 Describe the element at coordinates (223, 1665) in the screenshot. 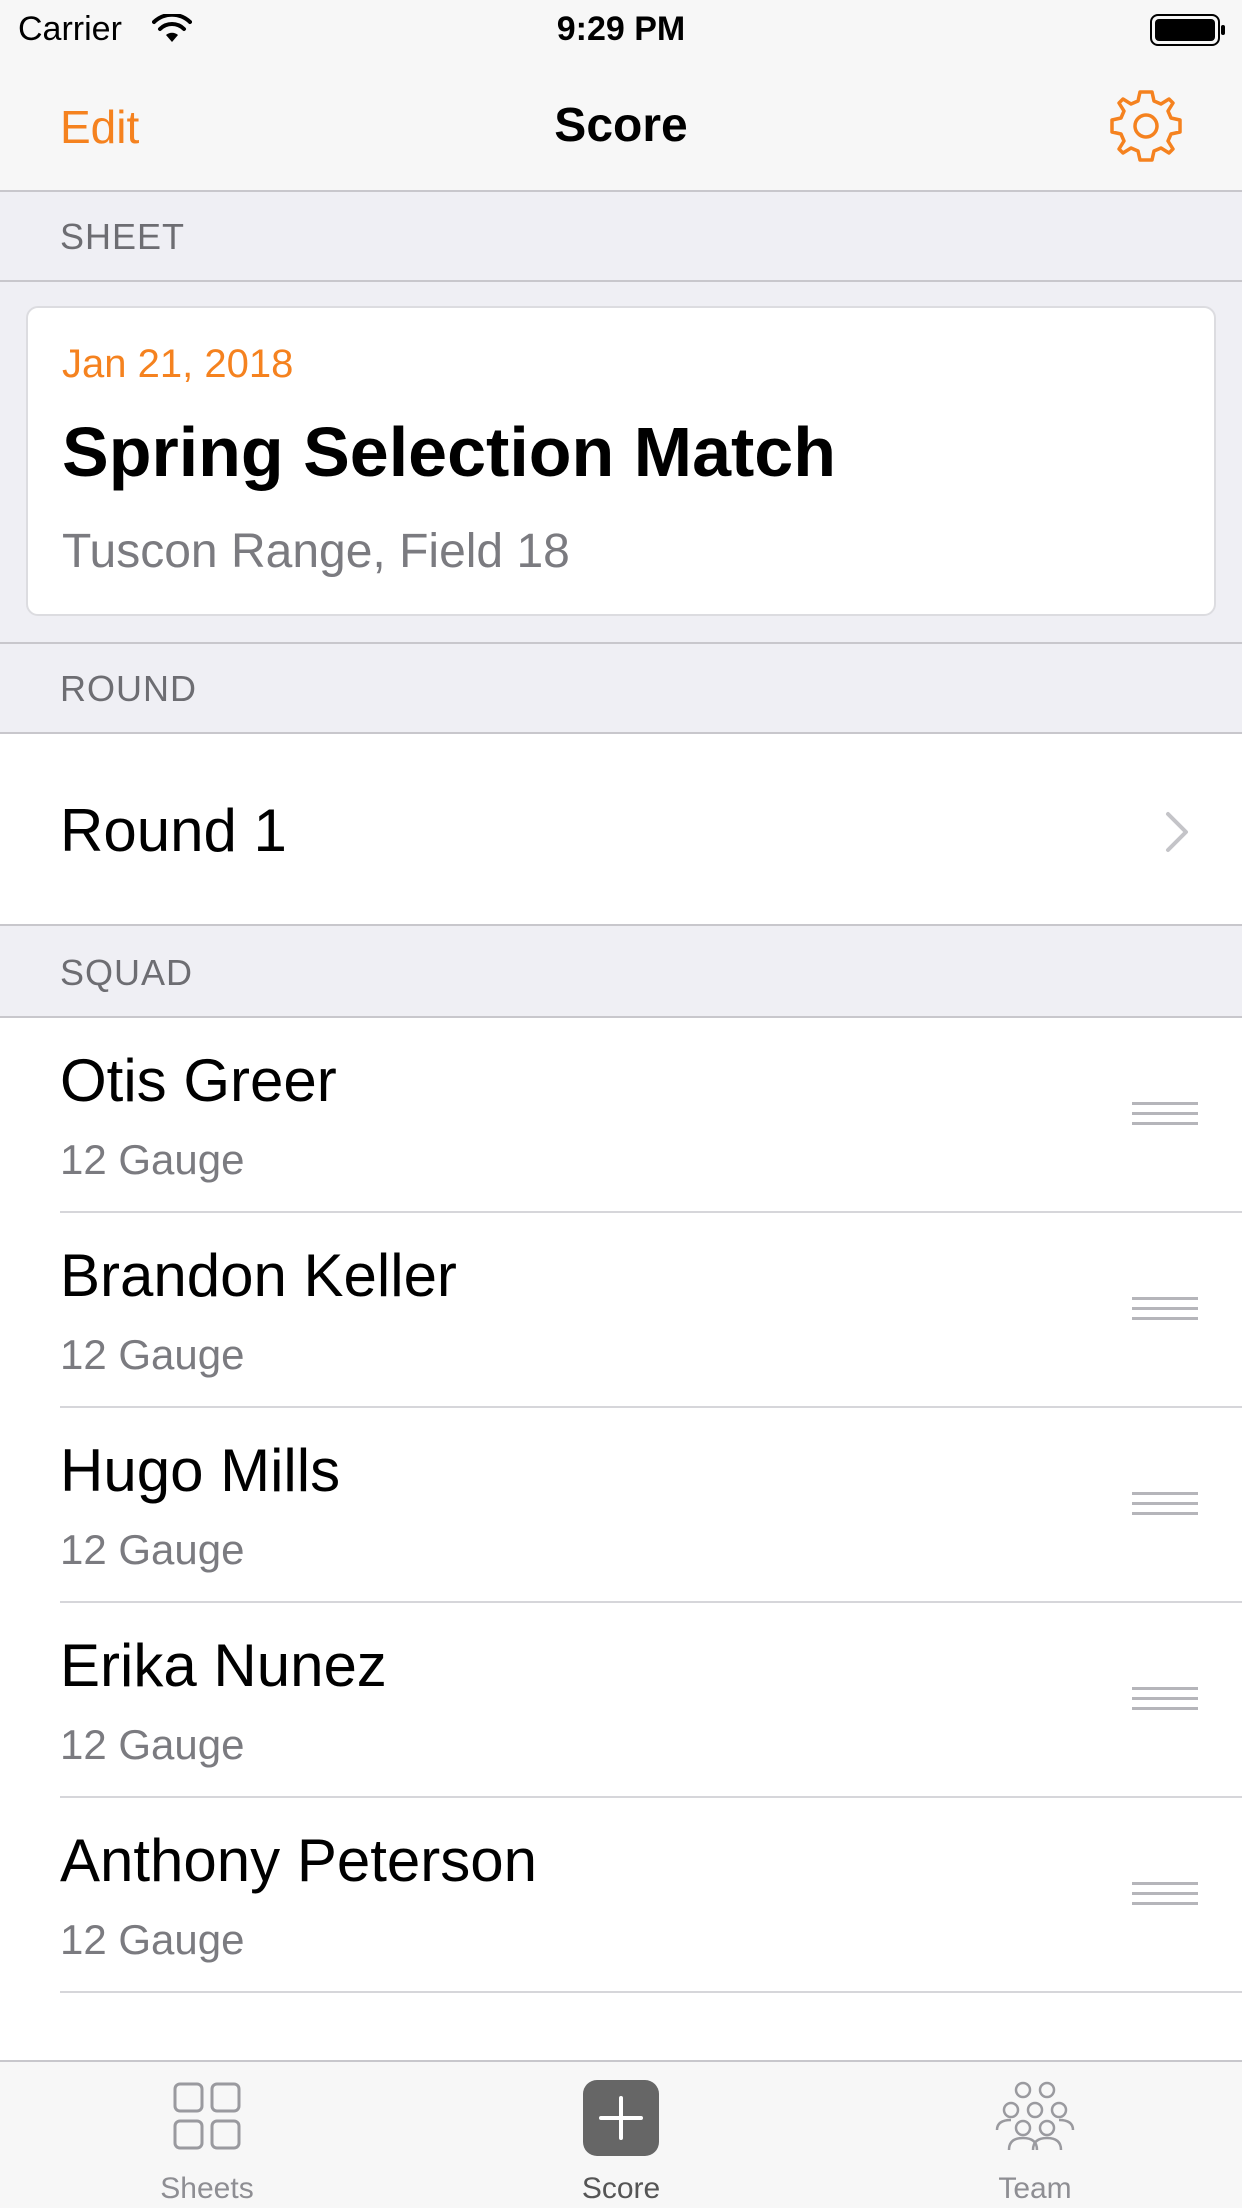

I see `member-name: Erika Nunez` at that location.